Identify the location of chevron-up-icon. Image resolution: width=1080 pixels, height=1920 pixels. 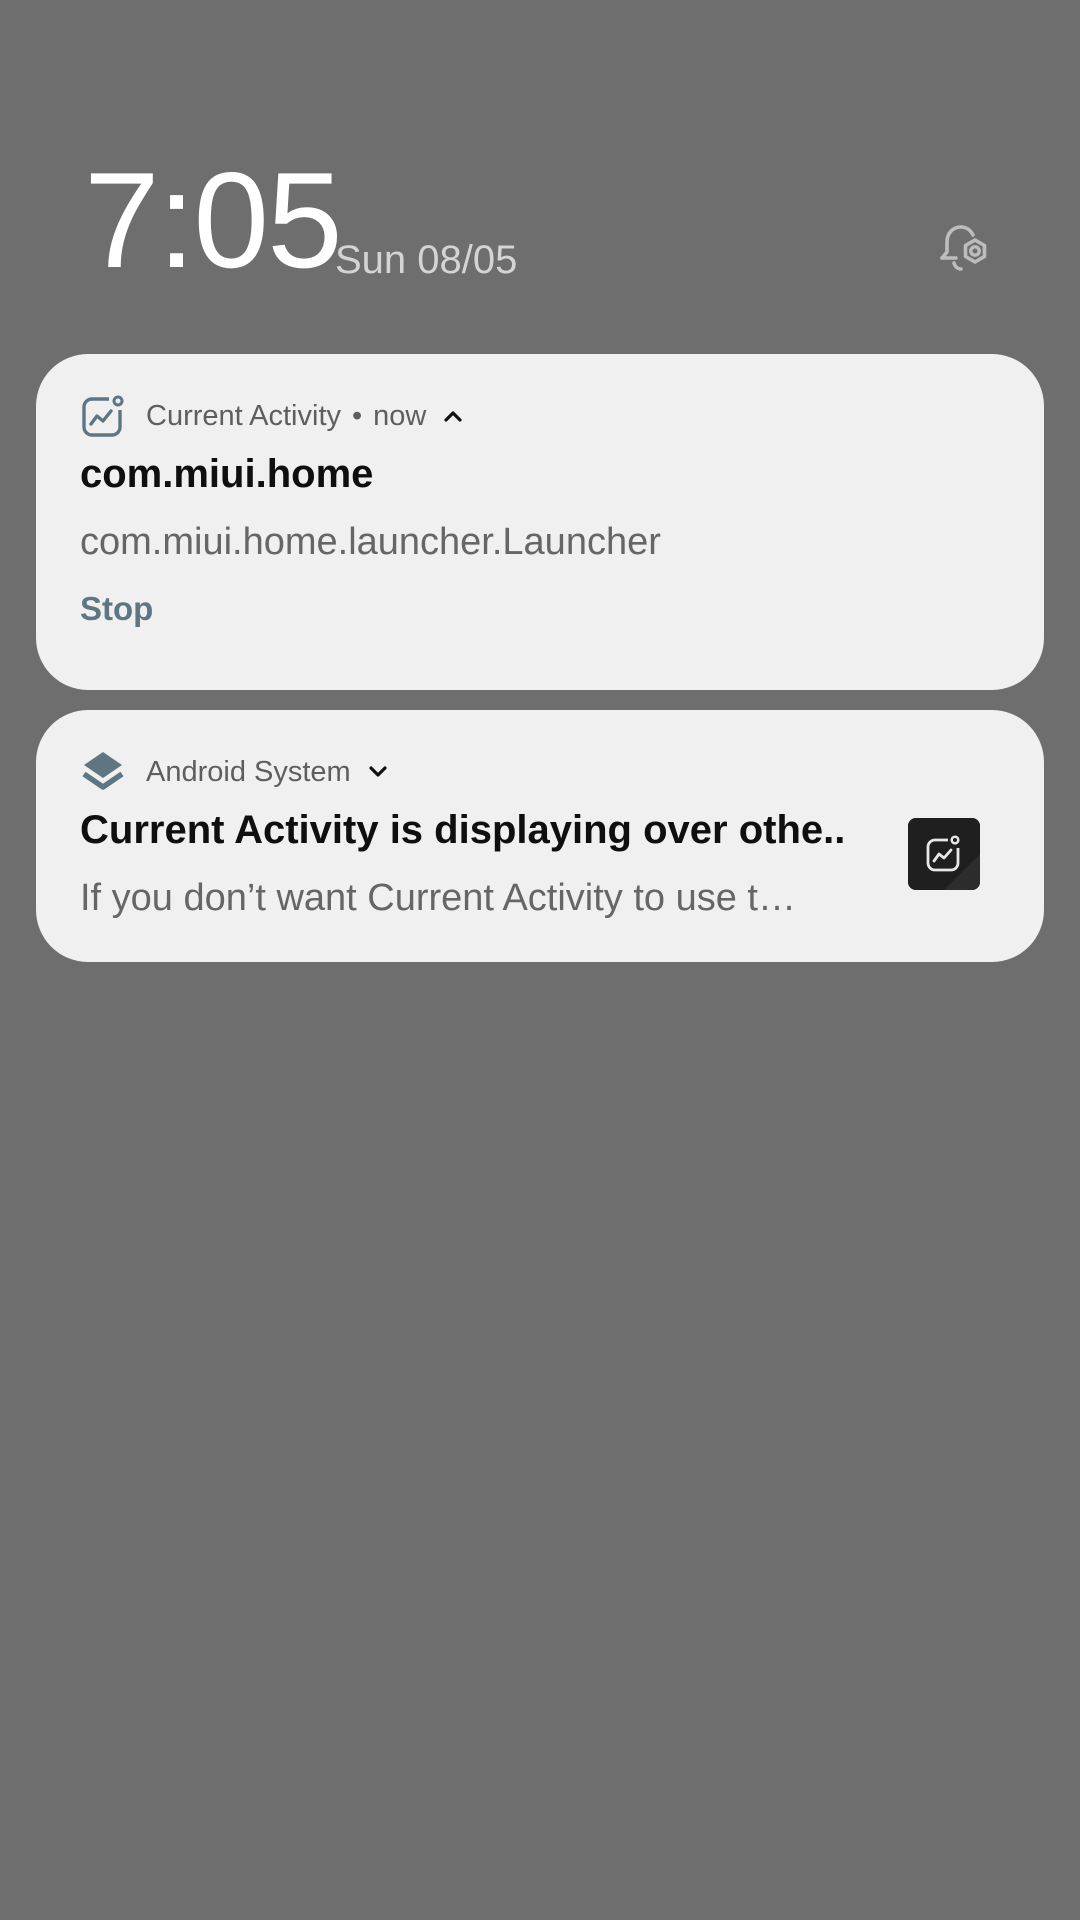
(453, 416).